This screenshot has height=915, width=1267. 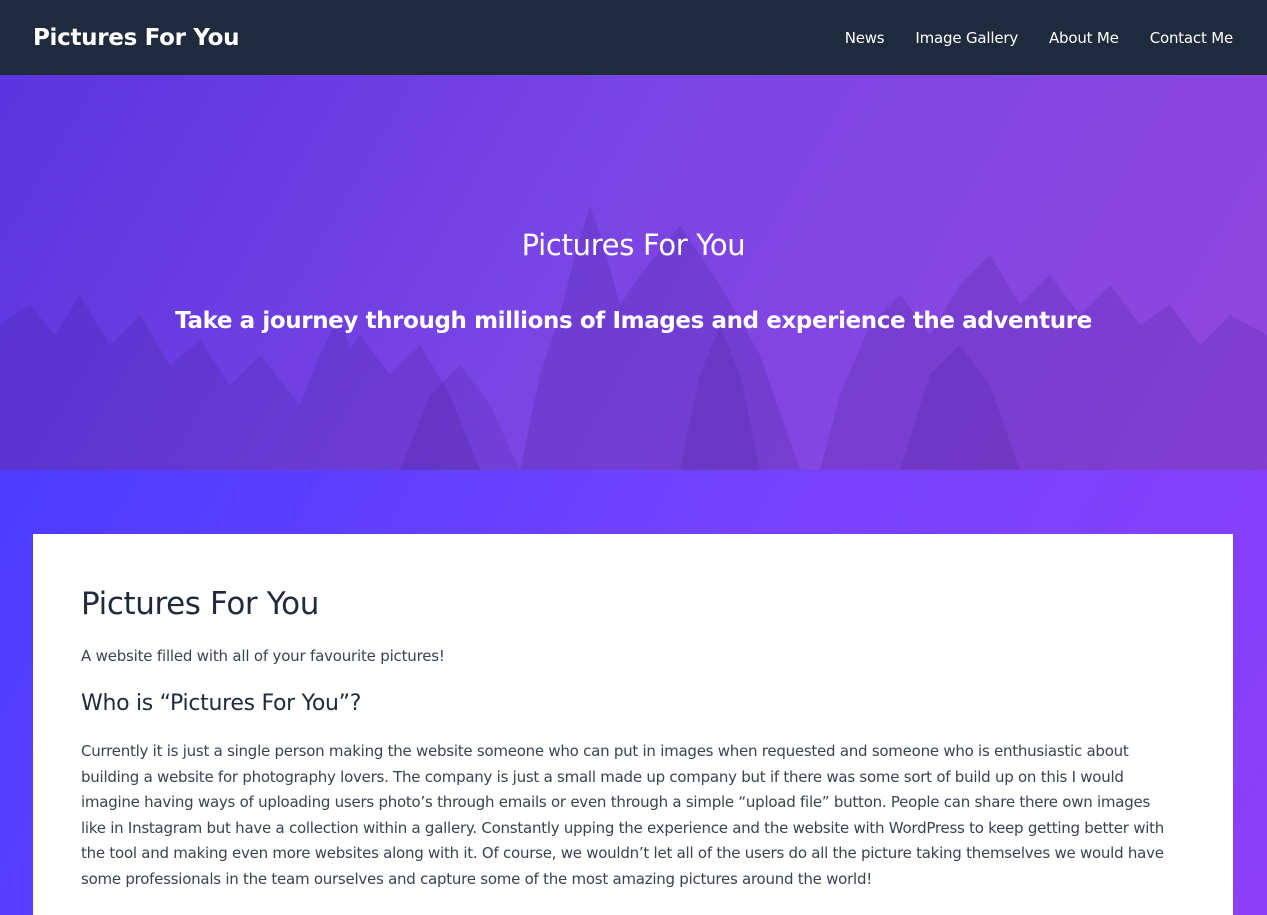 I want to click on nav-item-image-gallery: Image Gallery, so click(x=966, y=38).